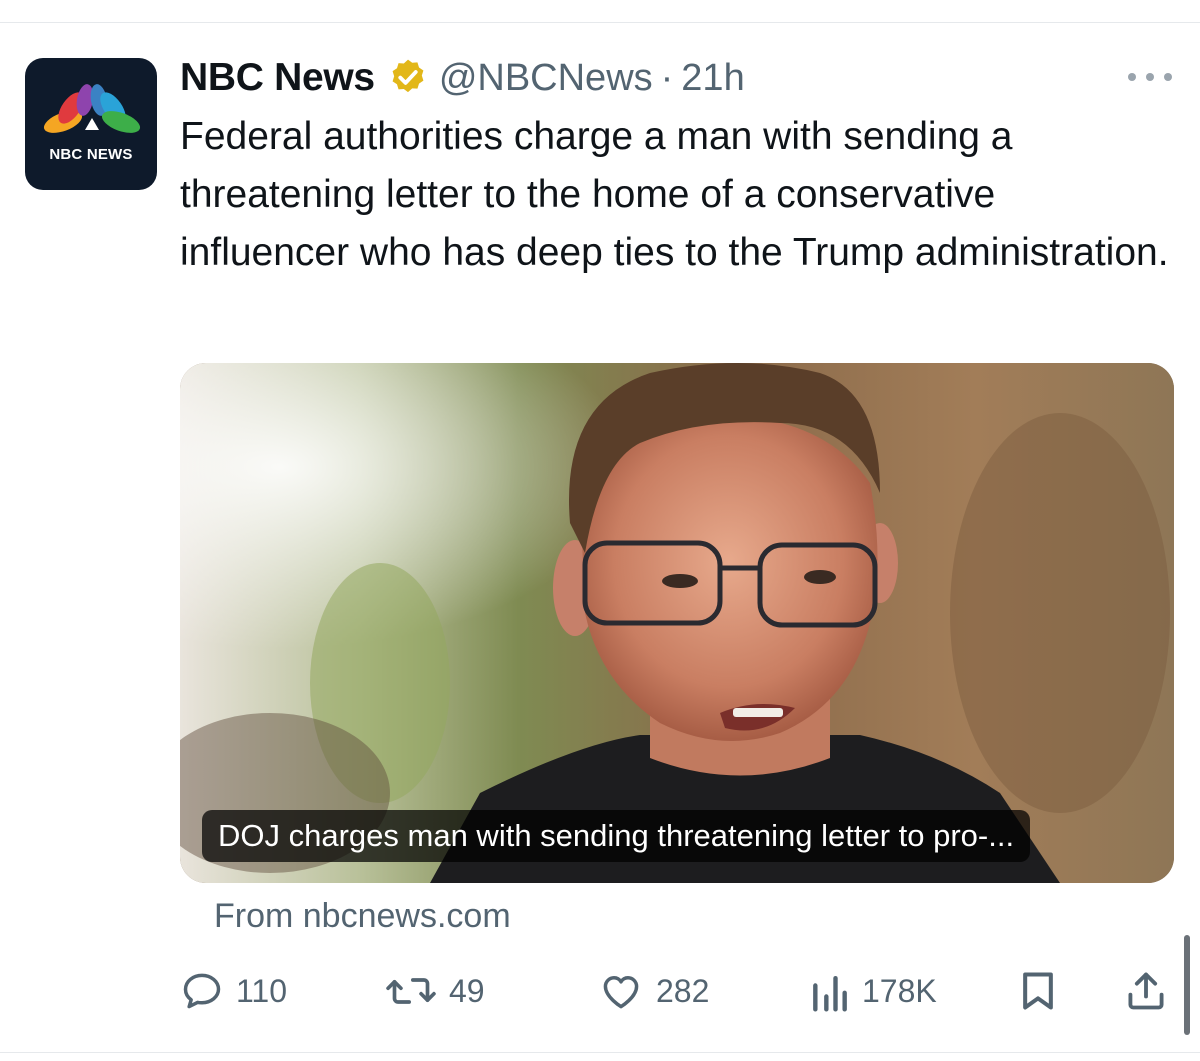 This screenshot has height=1061, width=1200. What do you see at coordinates (683, 990) in the screenshot?
I see `like-count: 282` at bounding box center [683, 990].